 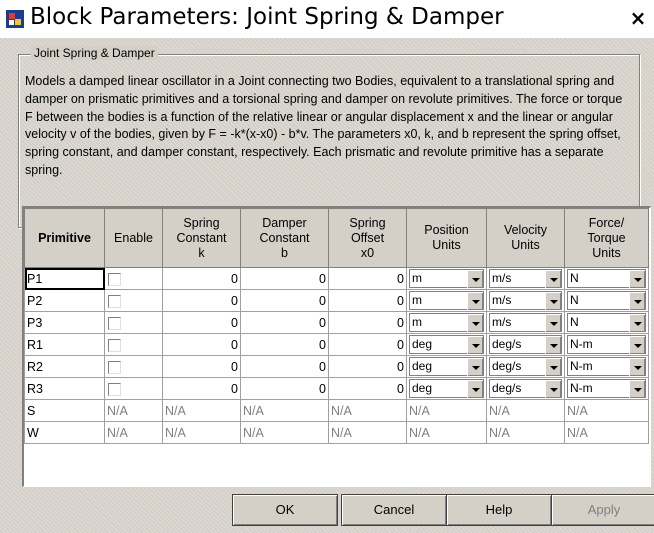 I want to click on apply-button: Apply, so click(x=602, y=510).